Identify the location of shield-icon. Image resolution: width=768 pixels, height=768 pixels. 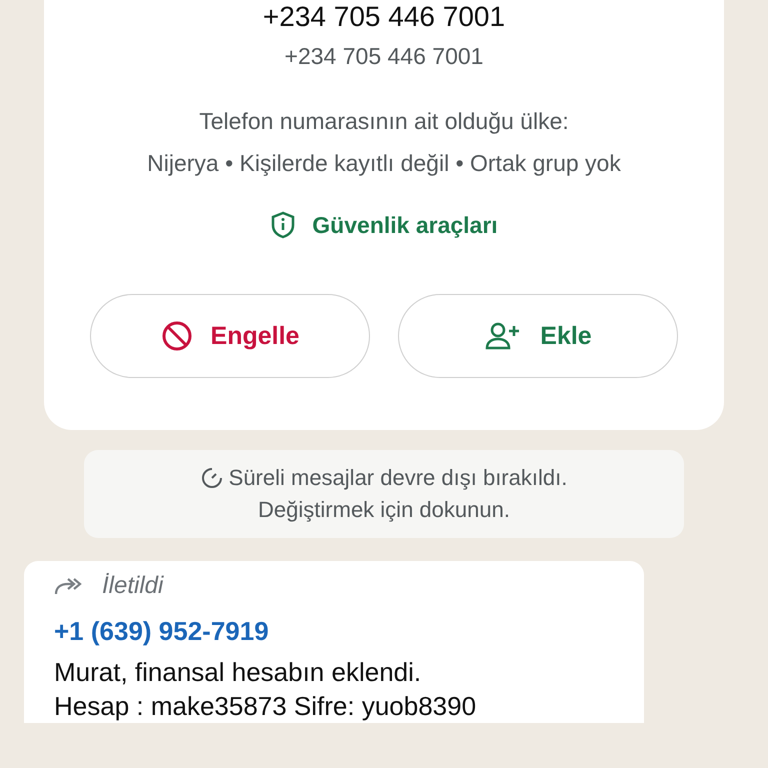
(283, 225).